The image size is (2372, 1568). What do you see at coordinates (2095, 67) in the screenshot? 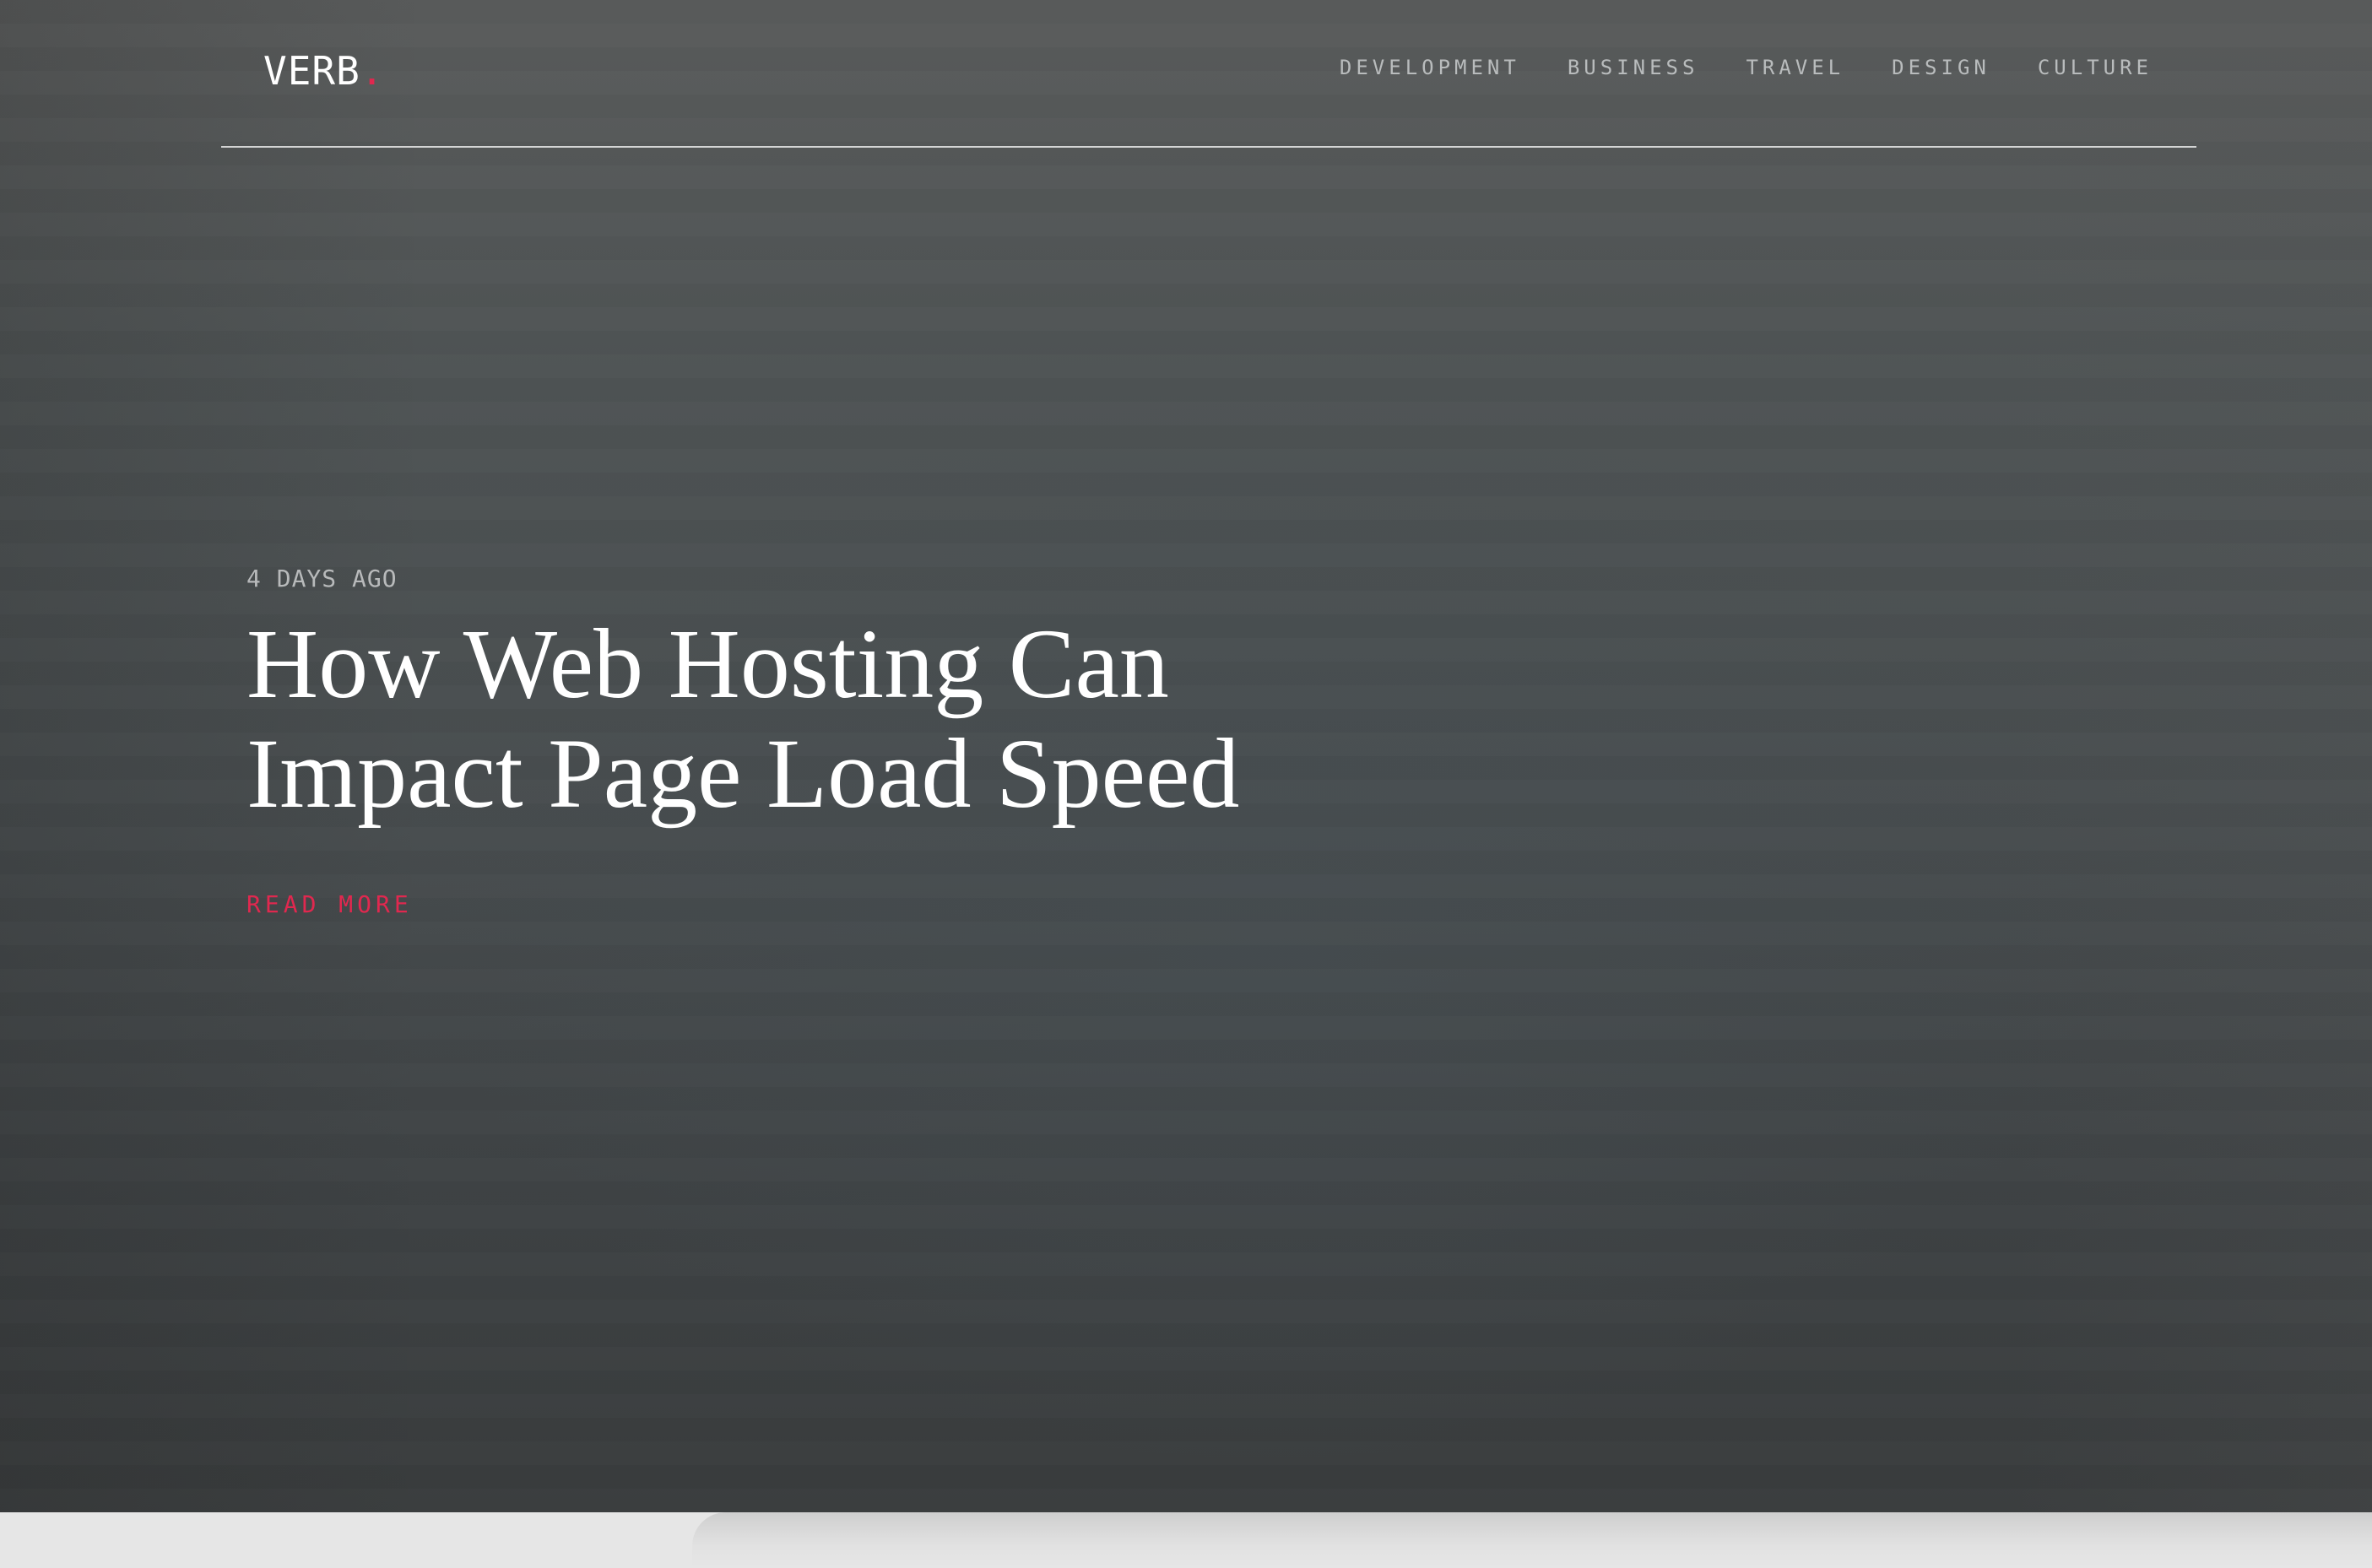
I see `nav-item-culture: CULTURE` at bounding box center [2095, 67].